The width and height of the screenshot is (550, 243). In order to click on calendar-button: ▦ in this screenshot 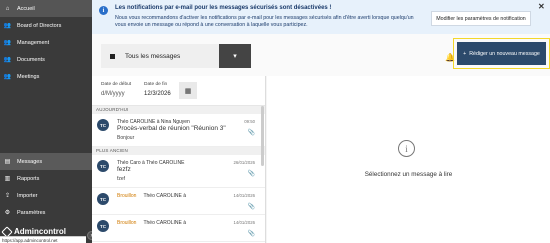, I will do `click(188, 90)`.